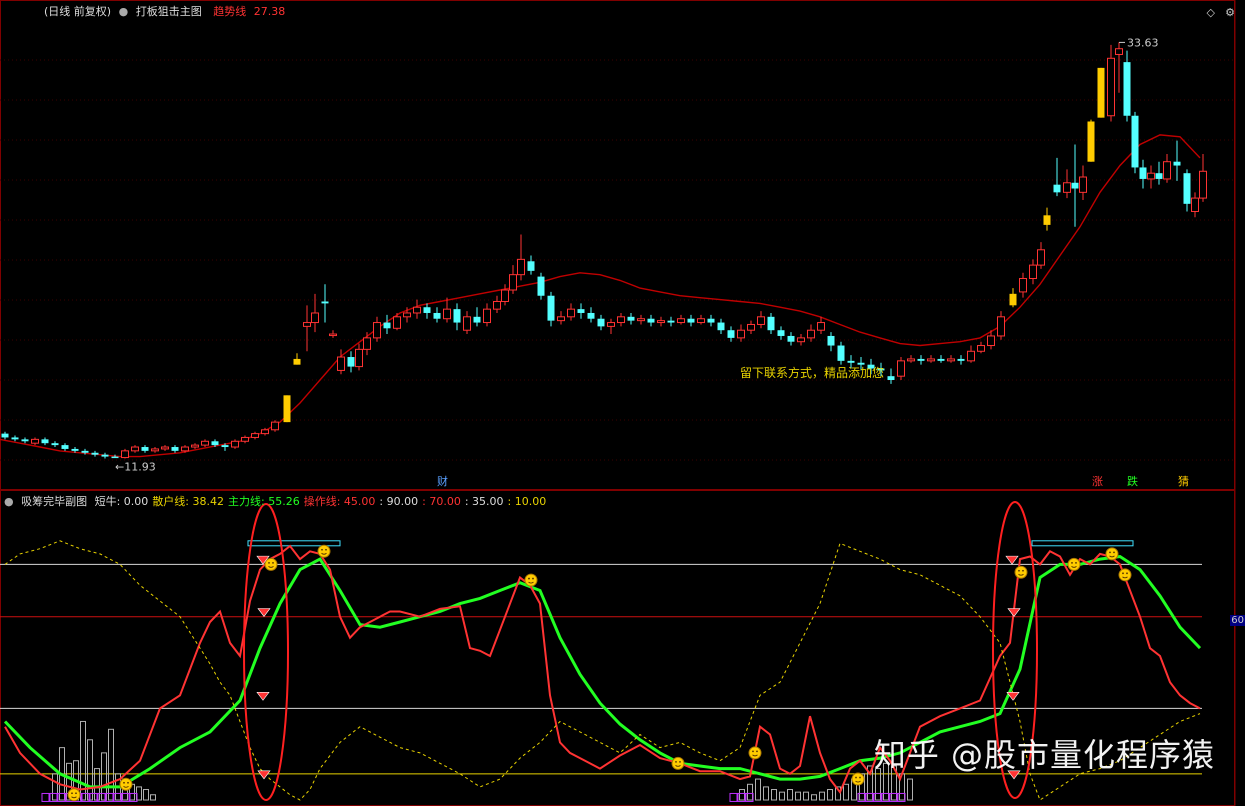  I want to click on sub-toggle-icon: ●, so click(9, 501).